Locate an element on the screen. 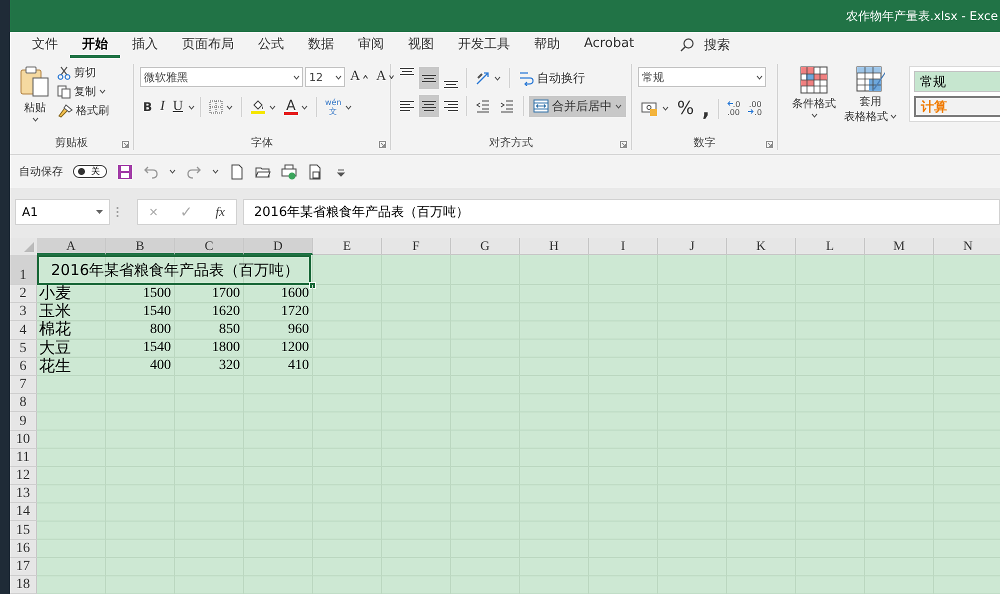 This screenshot has width=1000, height=594. row-header: 14 is located at coordinates (23, 512).